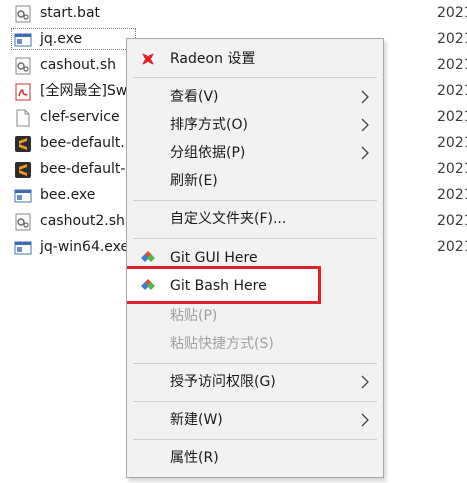  I want to click on menu-item-git-gui: Git GUI Here, so click(255, 258).